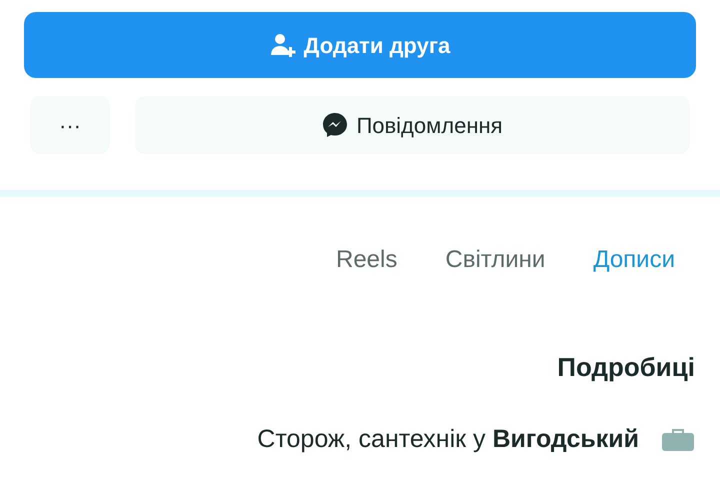  I want to click on add-friend-button: Додати друга, so click(360, 45).